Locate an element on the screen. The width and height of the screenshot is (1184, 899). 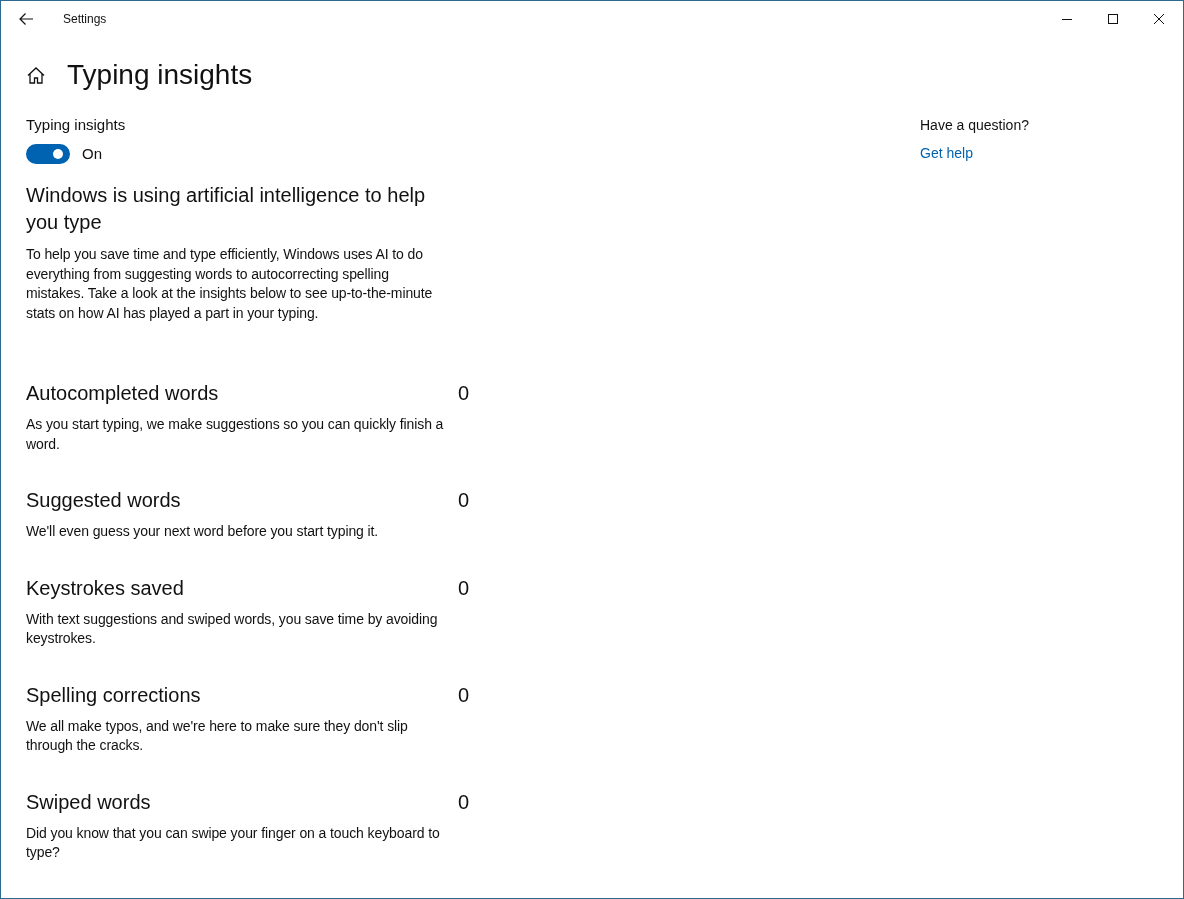
window-title: Settings is located at coordinates (85, 19).